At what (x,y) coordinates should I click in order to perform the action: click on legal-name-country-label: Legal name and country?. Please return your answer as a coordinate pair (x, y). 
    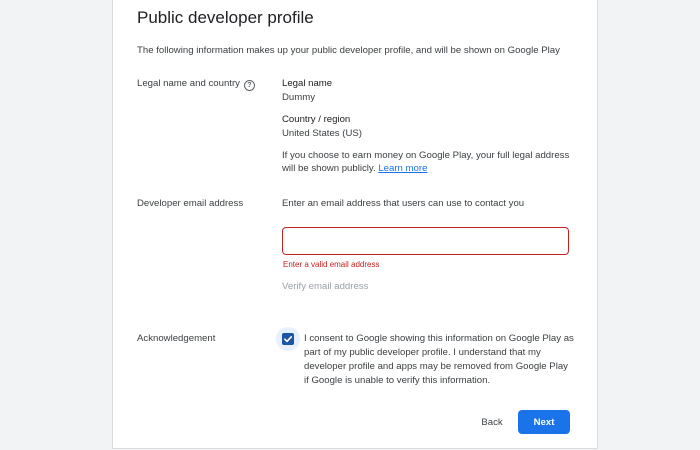
    Looking at the image, I should click on (196, 84).